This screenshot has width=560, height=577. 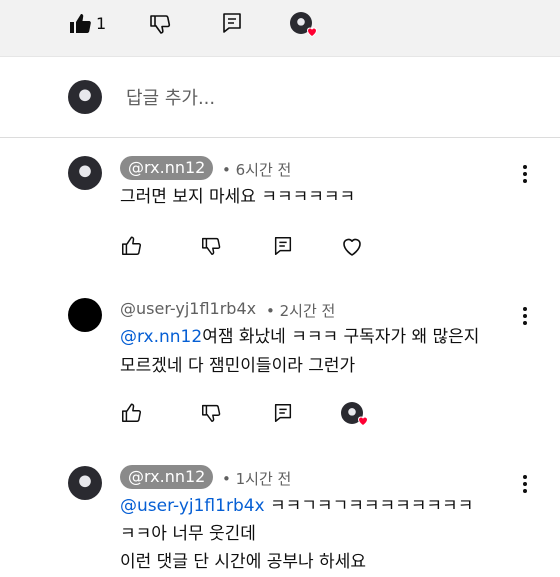 I want to click on like-count: 1, so click(x=101, y=23).